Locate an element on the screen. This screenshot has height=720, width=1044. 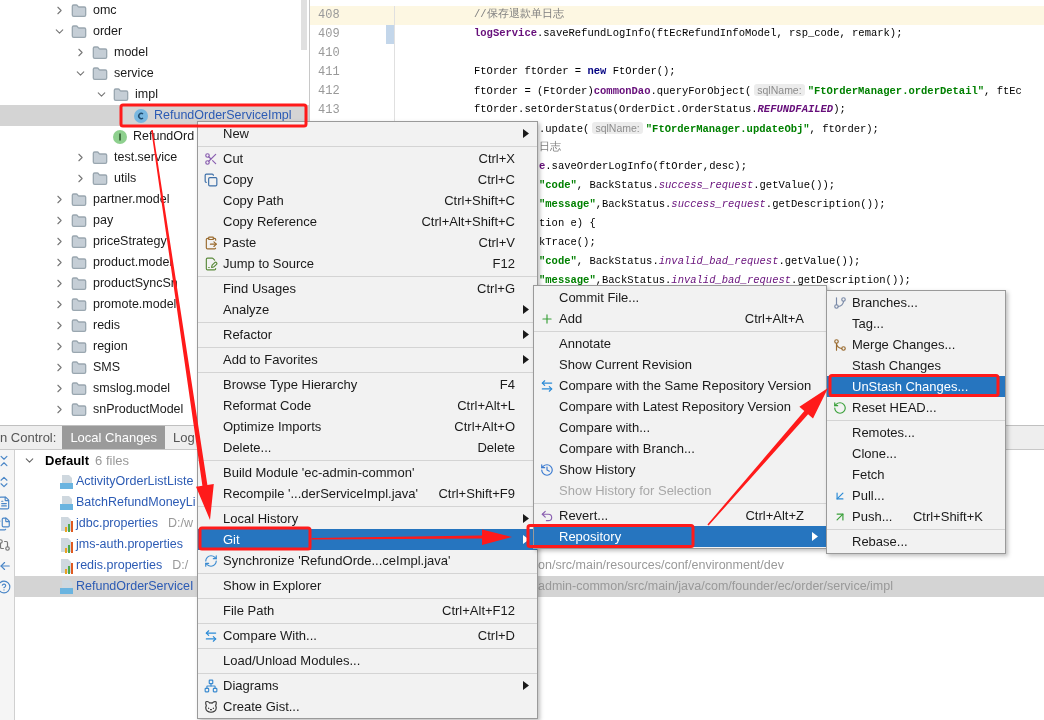
shortcut-label: Ctrl+G is located at coordinates (496, 288).